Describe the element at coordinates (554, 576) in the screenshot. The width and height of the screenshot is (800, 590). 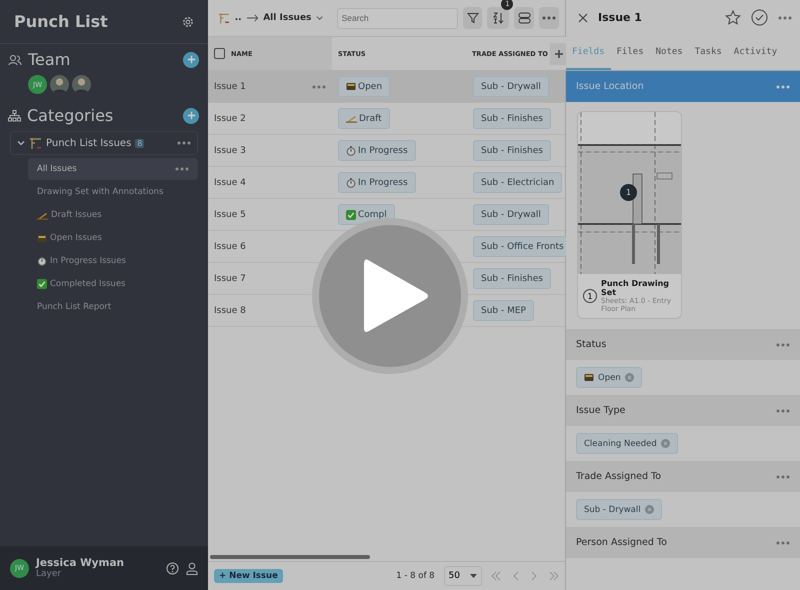
I see `last-page-icon` at that location.